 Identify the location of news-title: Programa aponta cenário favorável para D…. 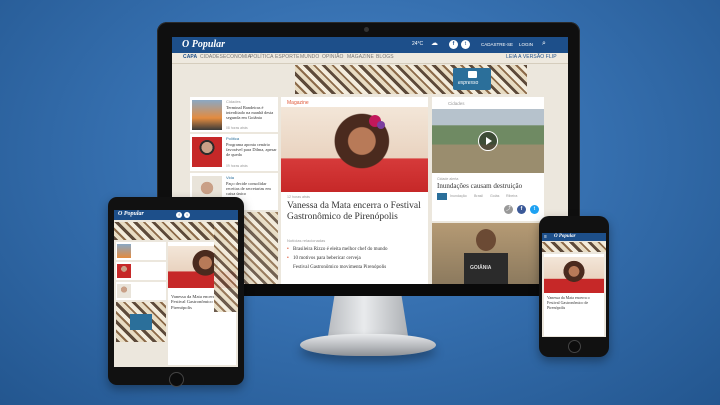
(251, 149).